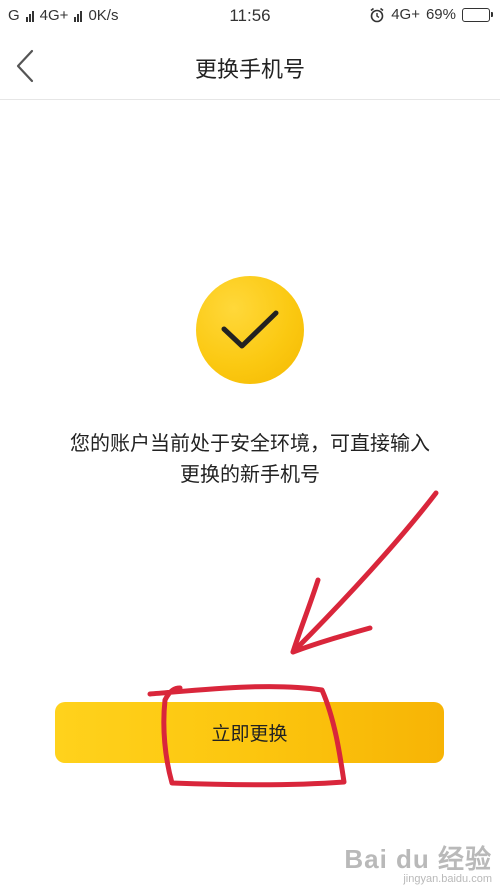  I want to click on success-badge, so click(250, 330).